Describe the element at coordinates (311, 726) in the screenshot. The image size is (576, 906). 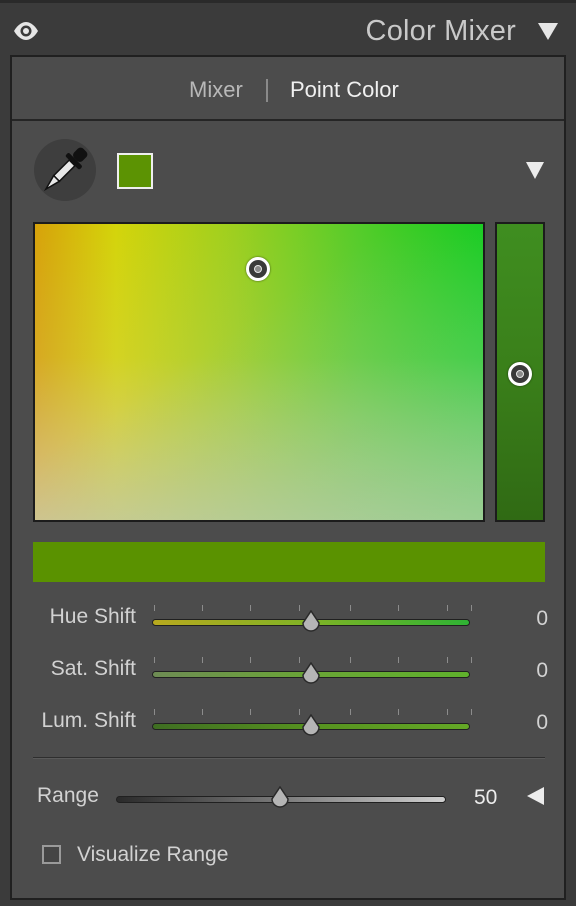
I see `lum-shift-thumb` at that location.